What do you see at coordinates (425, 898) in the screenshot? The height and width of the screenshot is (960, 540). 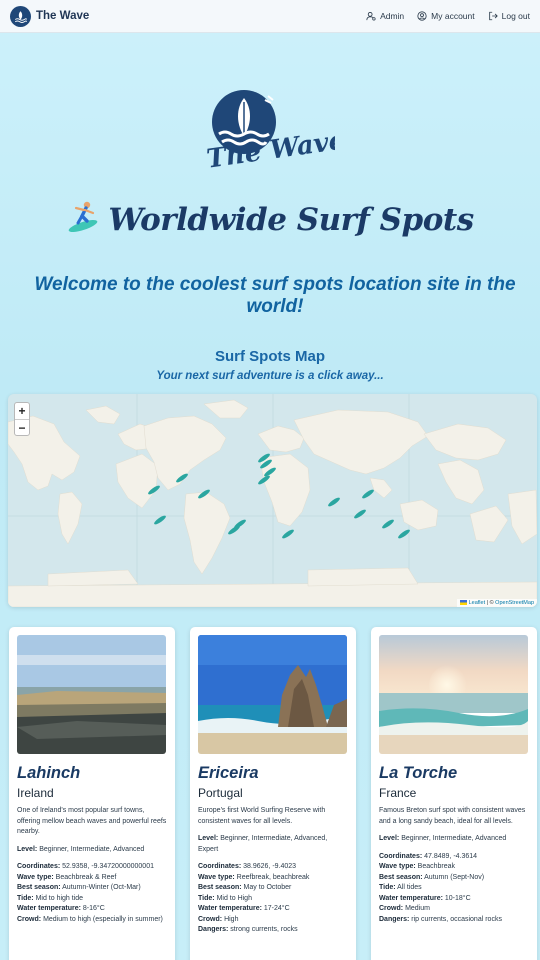 I see `spot-water-temperature: Water temperature: 10-18°C` at bounding box center [425, 898].